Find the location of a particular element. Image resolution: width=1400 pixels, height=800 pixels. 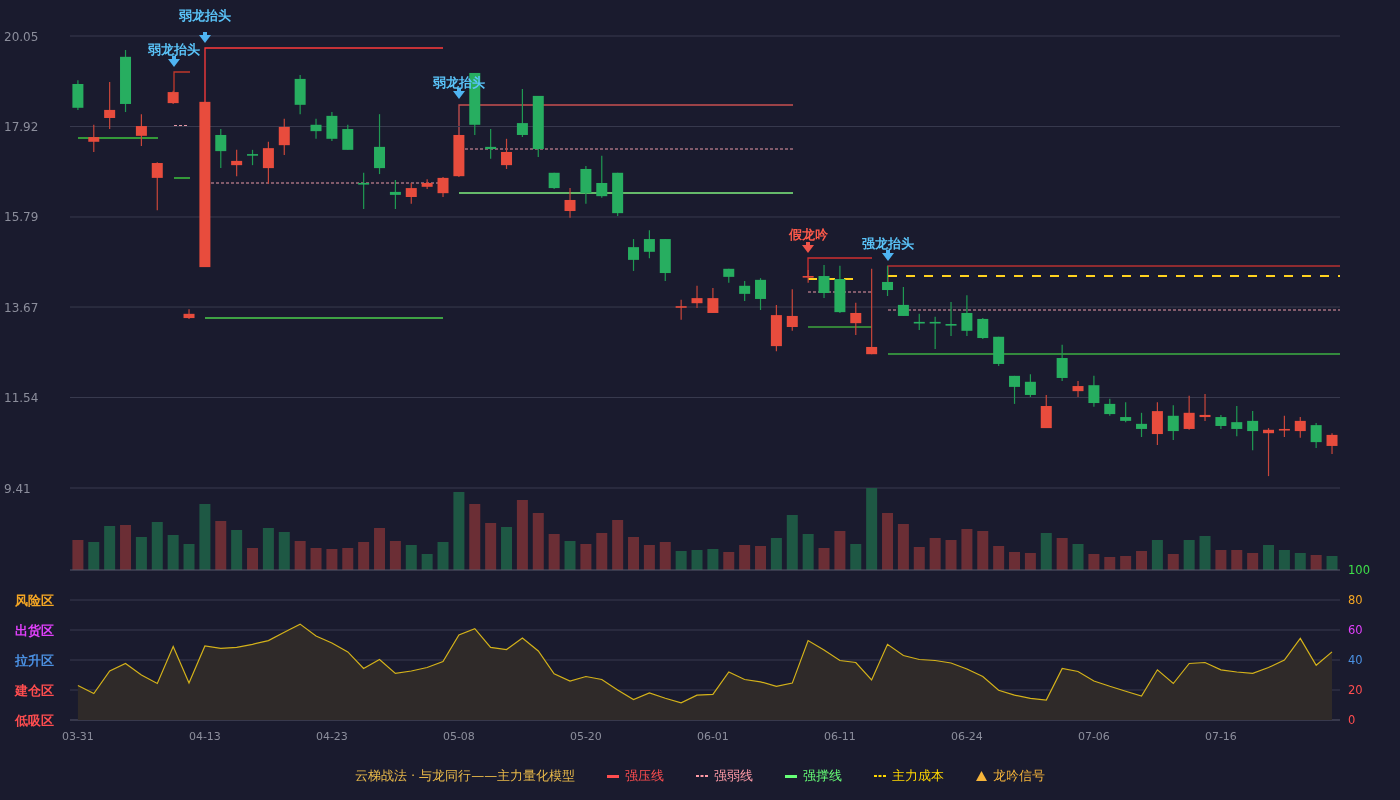

zone-label: 出货区 is located at coordinates (34, 630).